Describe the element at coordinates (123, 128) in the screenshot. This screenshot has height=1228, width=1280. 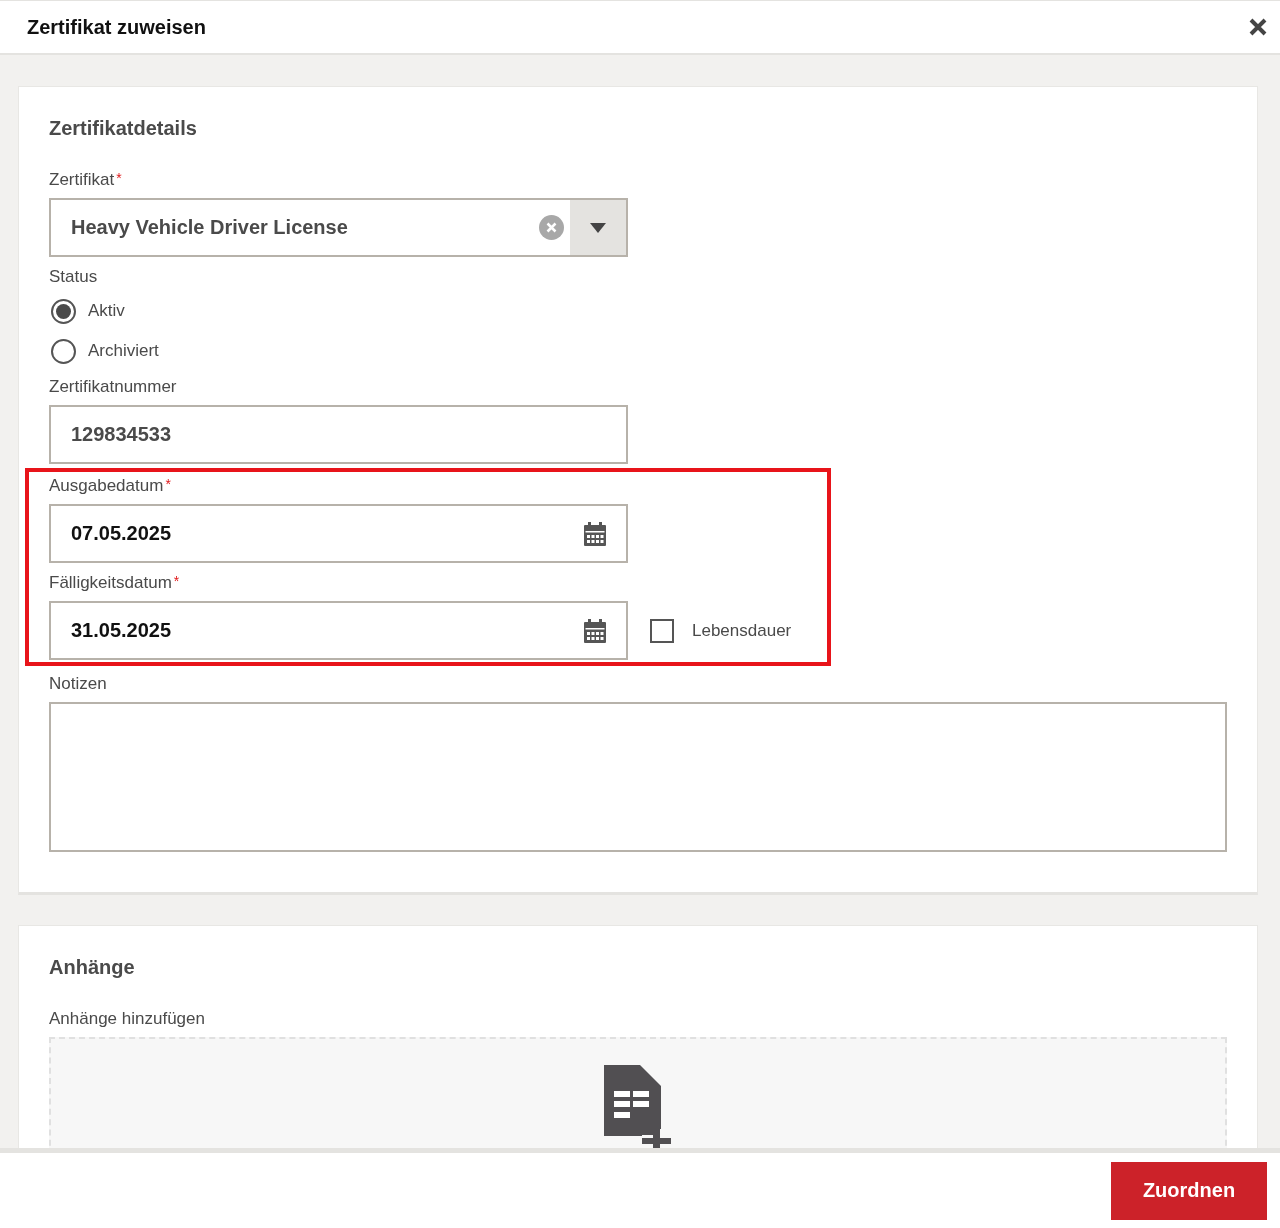
I see `section-heading: Zertifikatdetails` at that location.